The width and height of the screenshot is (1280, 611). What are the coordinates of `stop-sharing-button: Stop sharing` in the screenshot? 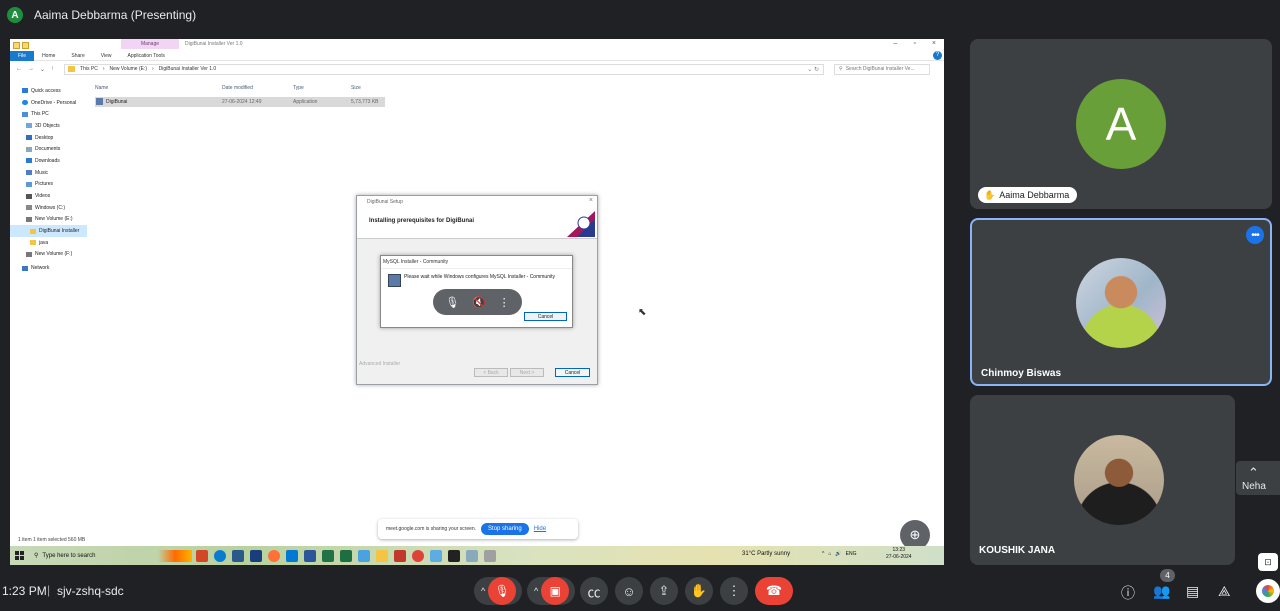 It's located at (505, 529).